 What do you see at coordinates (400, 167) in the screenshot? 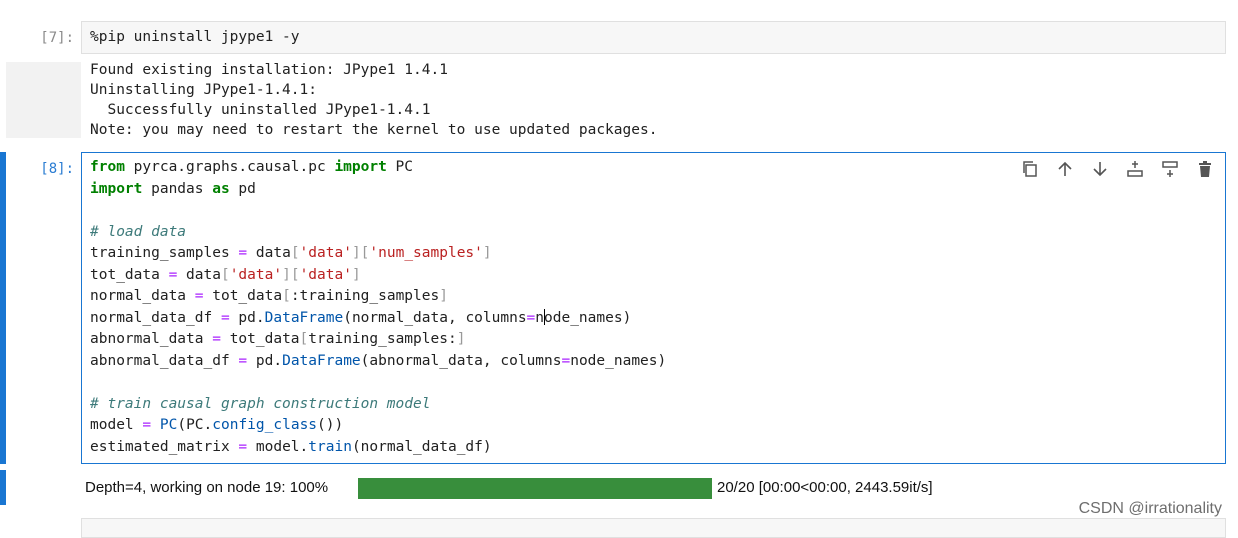
I see `code-text: PC` at bounding box center [400, 167].